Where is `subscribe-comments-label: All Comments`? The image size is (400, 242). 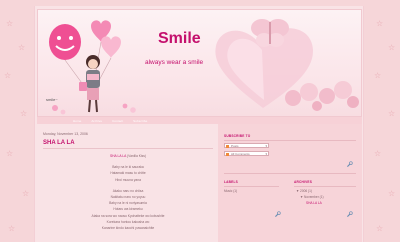
subscribe-comments-label: All Comments is located at coordinates (240, 153).